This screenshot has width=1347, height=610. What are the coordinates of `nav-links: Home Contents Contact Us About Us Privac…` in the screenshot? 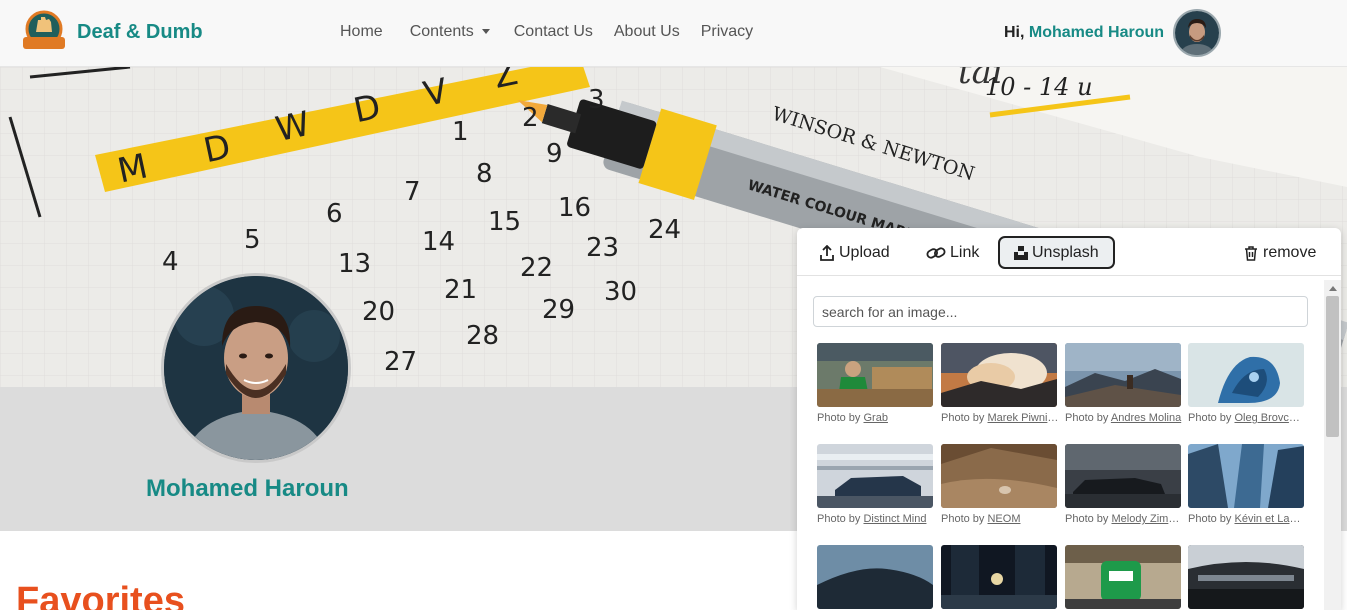 It's located at (557, 32).